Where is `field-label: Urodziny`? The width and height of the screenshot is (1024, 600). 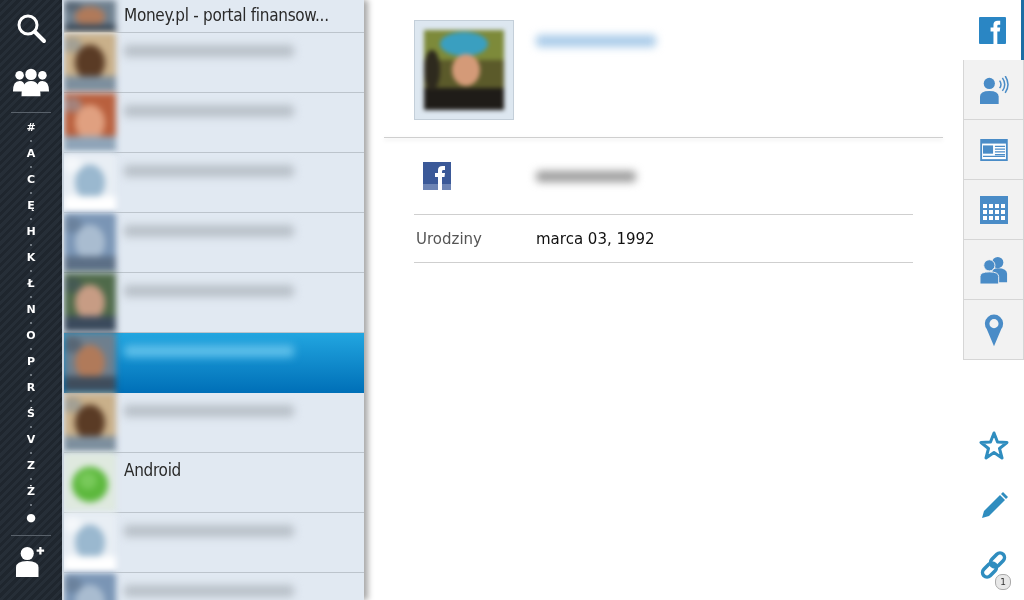 field-label: Urodziny is located at coordinates (449, 238).